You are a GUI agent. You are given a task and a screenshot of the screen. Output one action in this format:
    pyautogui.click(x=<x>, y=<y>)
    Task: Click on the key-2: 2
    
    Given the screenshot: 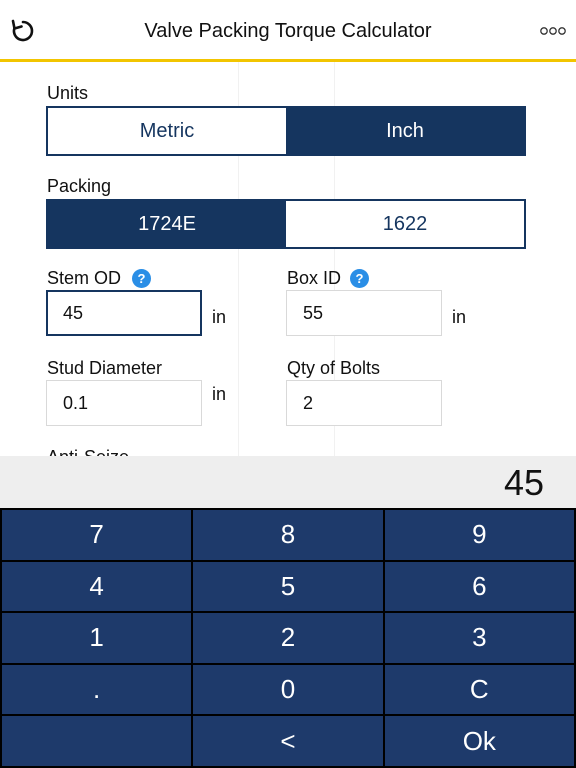 What is the action you would take?
    pyautogui.click(x=288, y=638)
    